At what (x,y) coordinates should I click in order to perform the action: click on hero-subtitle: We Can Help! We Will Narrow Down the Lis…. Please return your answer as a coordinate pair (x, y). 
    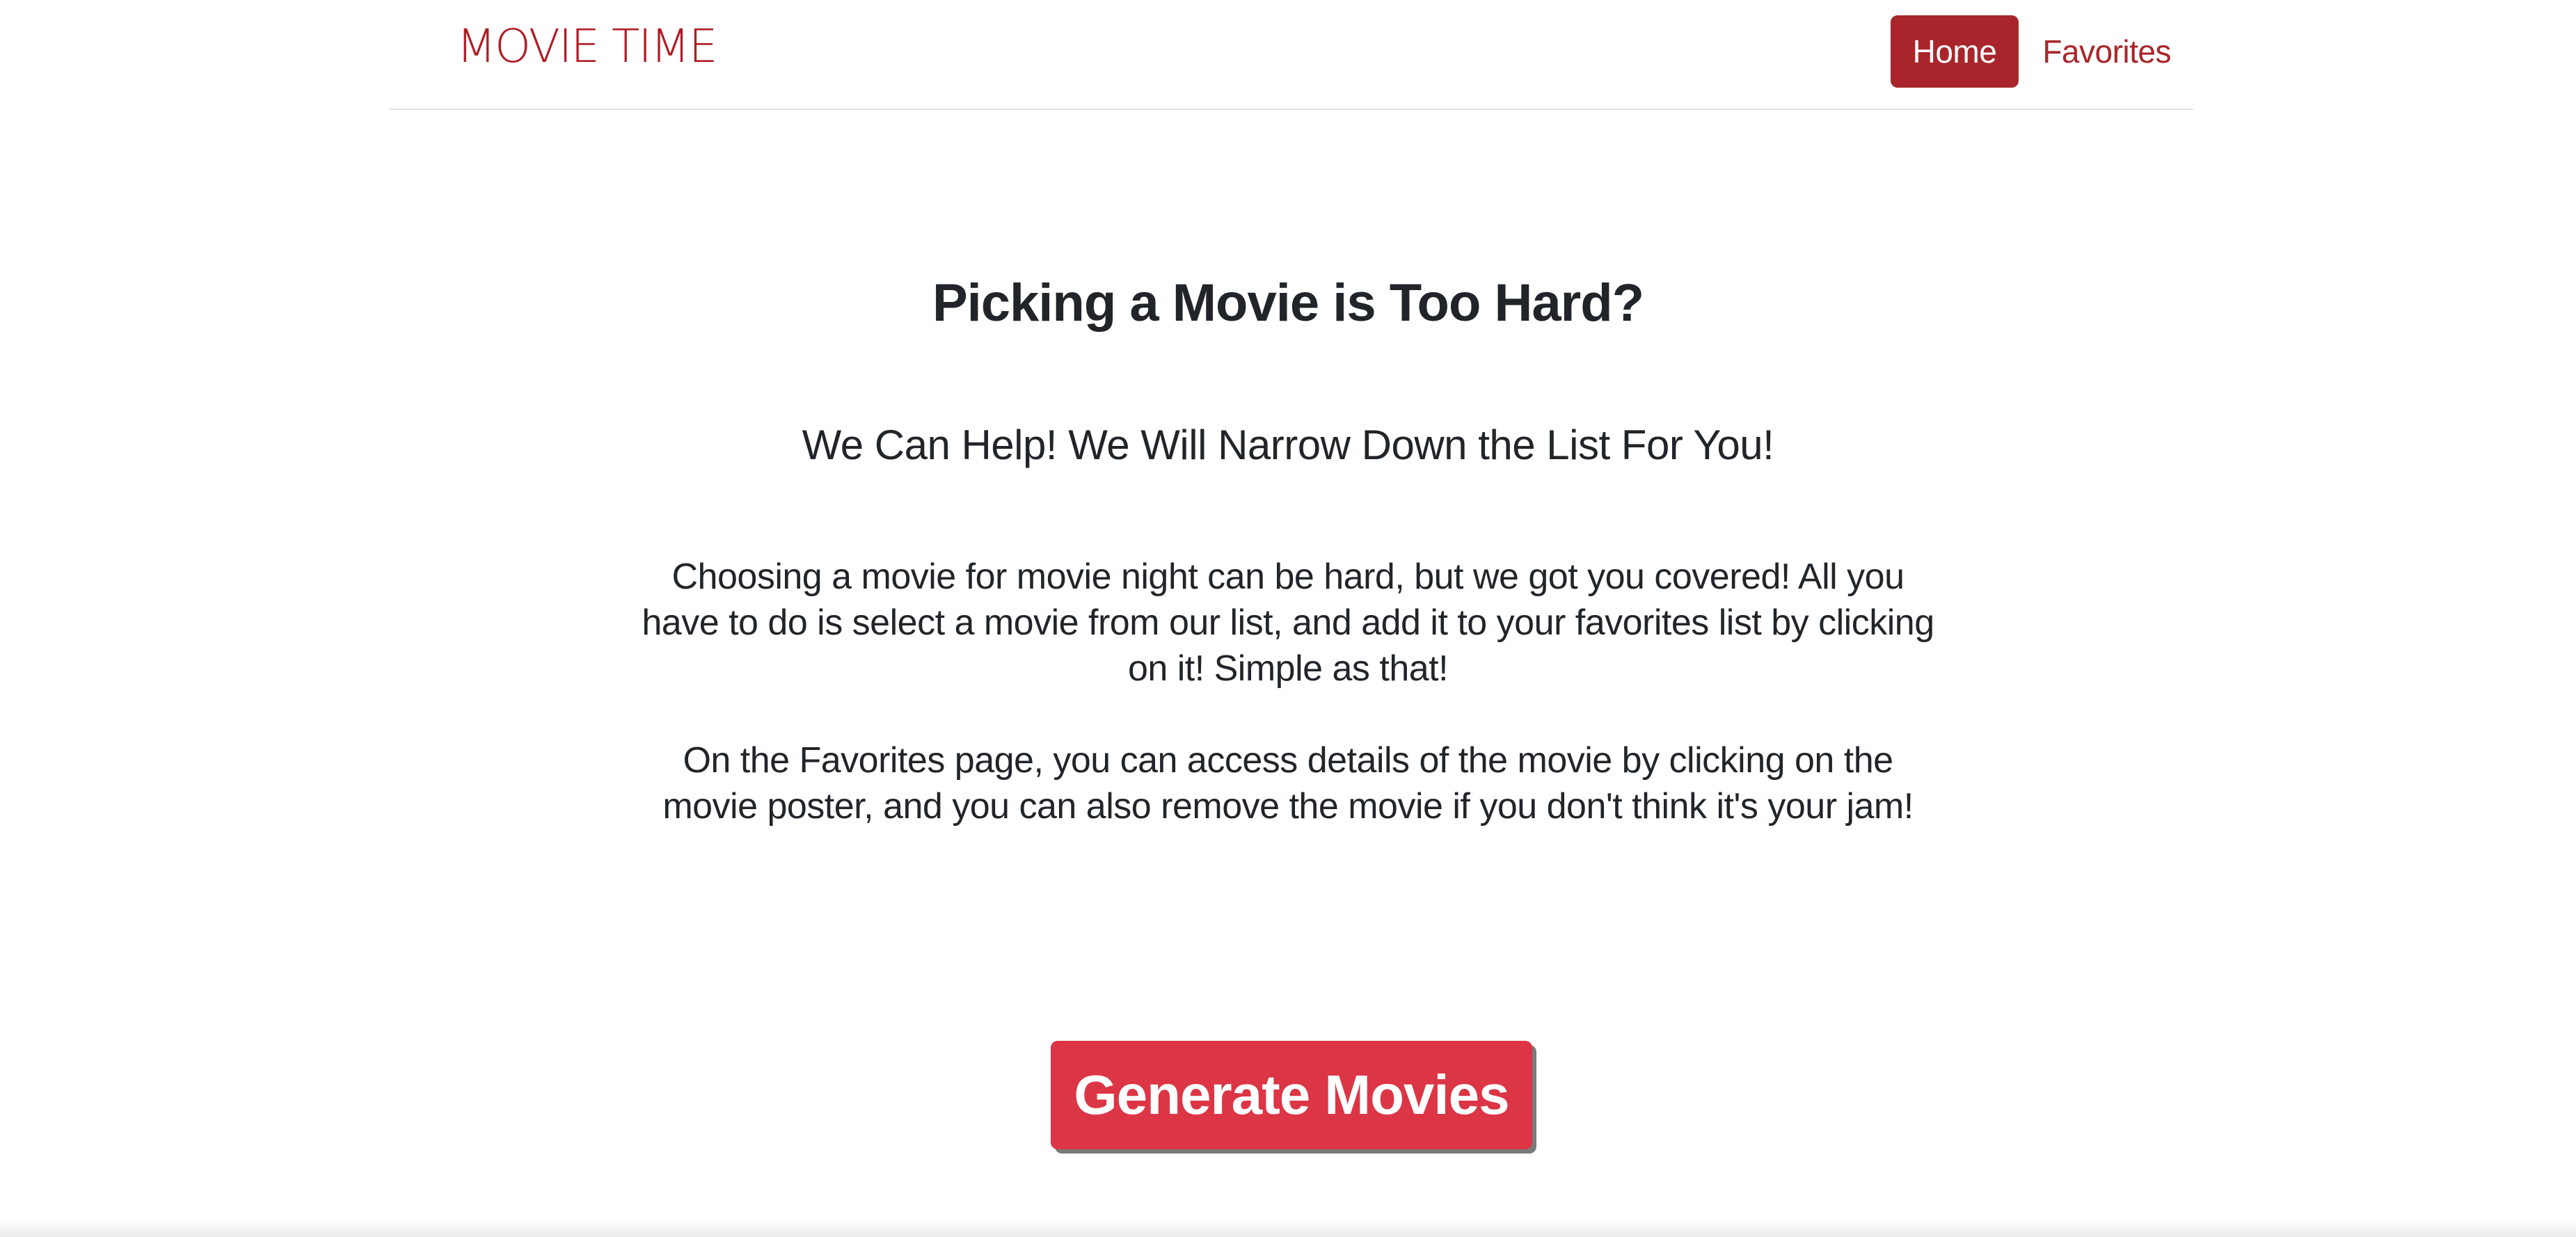
    Looking at the image, I should click on (1288, 445).